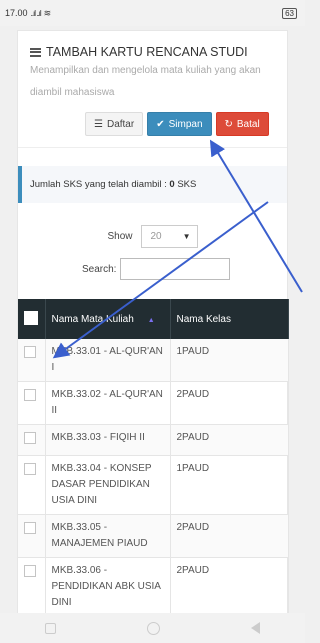  I want to click on status-bar: 17.00 ..ıl ..ıl ≋ 63, so click(152, 13).